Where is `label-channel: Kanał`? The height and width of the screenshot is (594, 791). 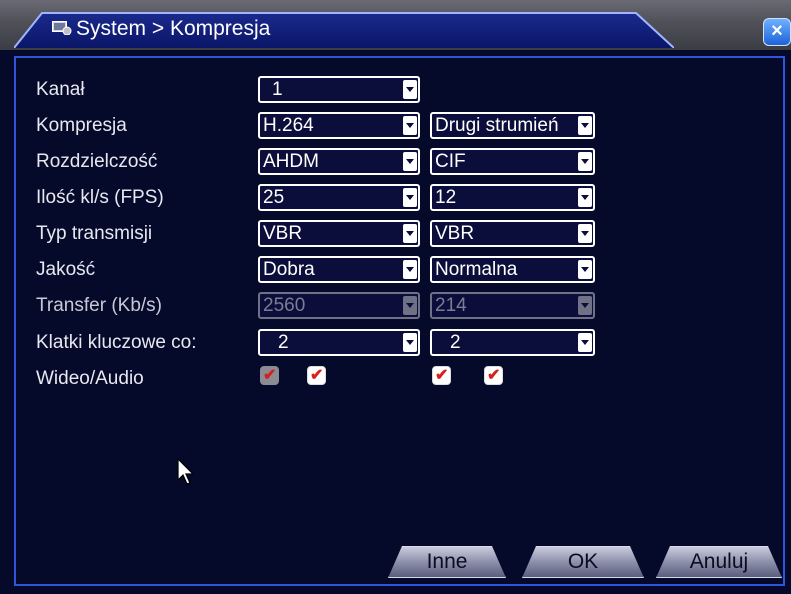
label-channel: Kanał is located at coordinates (60, 89).